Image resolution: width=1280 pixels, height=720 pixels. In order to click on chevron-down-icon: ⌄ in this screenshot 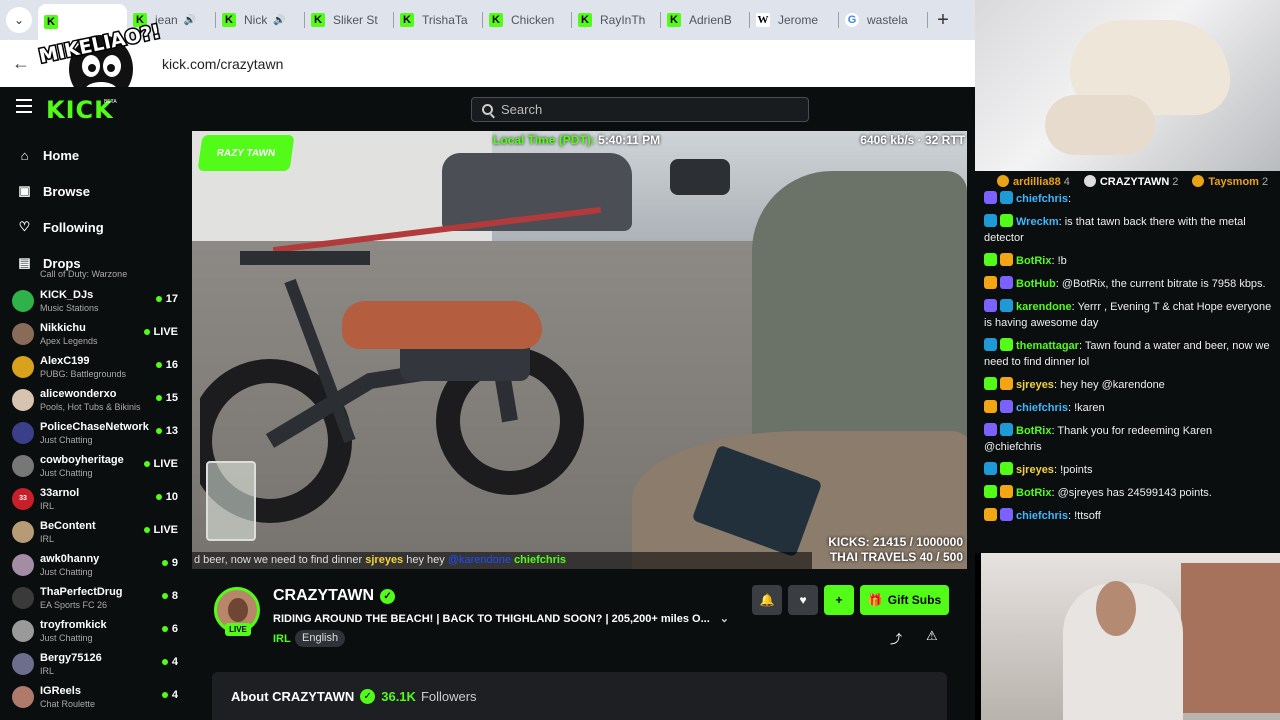, I will do `click(724, 619)`.